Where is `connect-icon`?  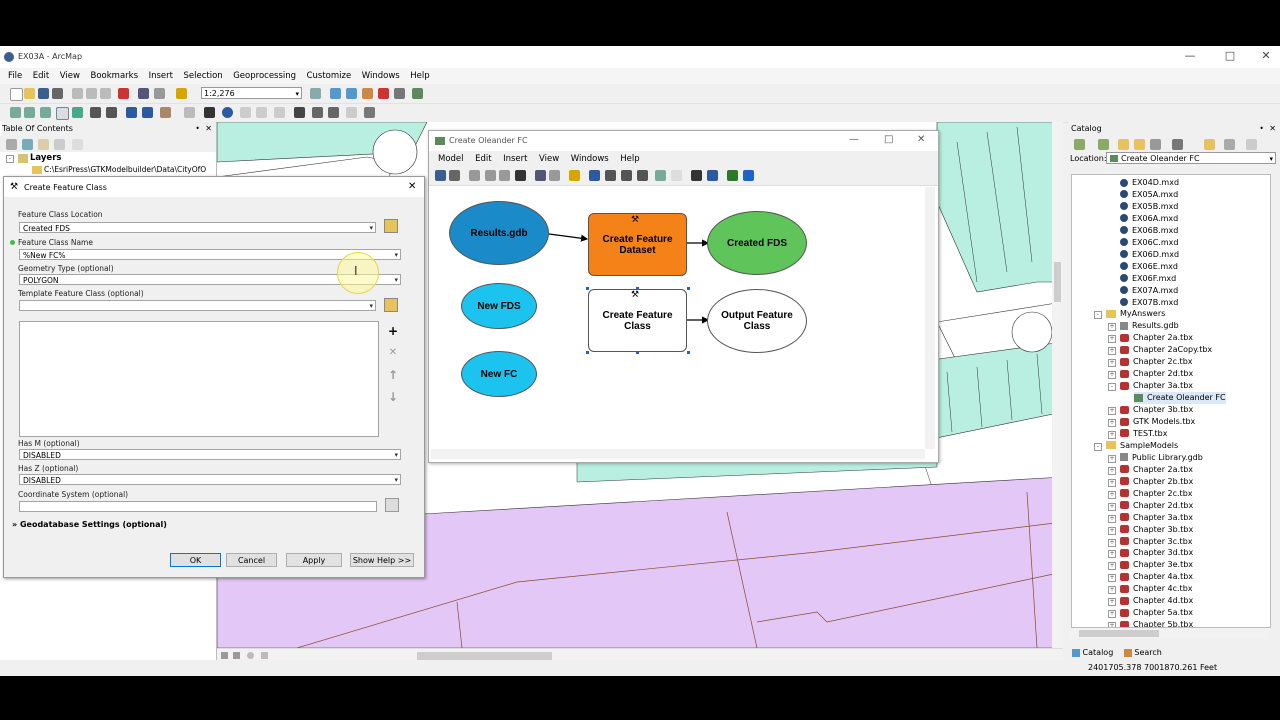
connect-icon is located at coordinates (712, 175).